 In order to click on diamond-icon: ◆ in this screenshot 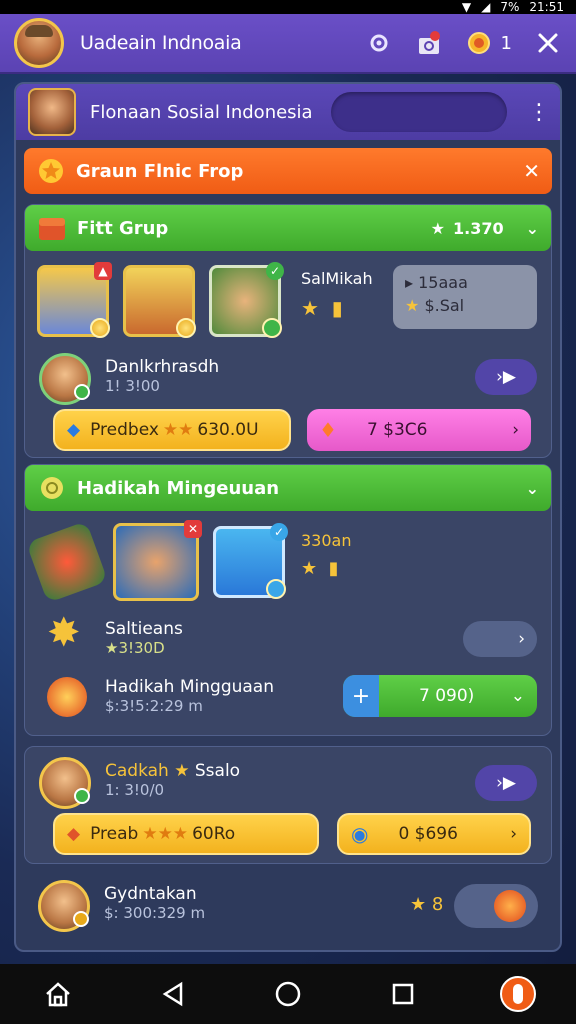, I will do `click(74, 430)`.